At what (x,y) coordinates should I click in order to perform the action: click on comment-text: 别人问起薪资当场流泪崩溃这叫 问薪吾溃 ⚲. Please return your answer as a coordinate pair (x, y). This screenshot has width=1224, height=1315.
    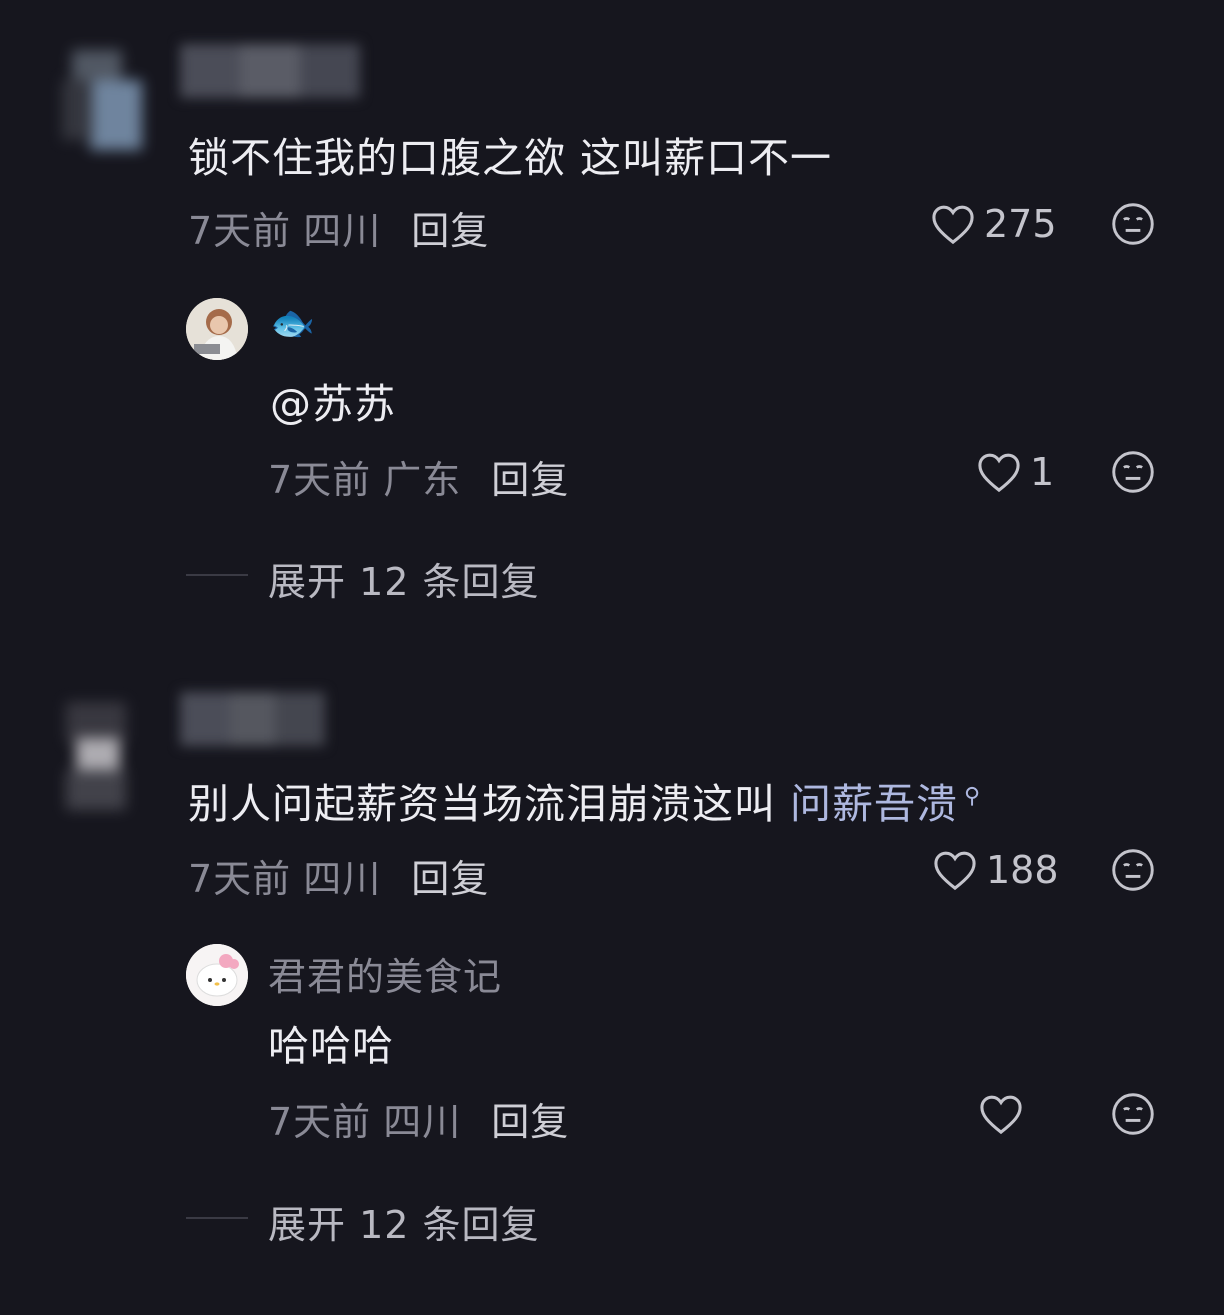
    Looking at the image, I should click on (584, 800).